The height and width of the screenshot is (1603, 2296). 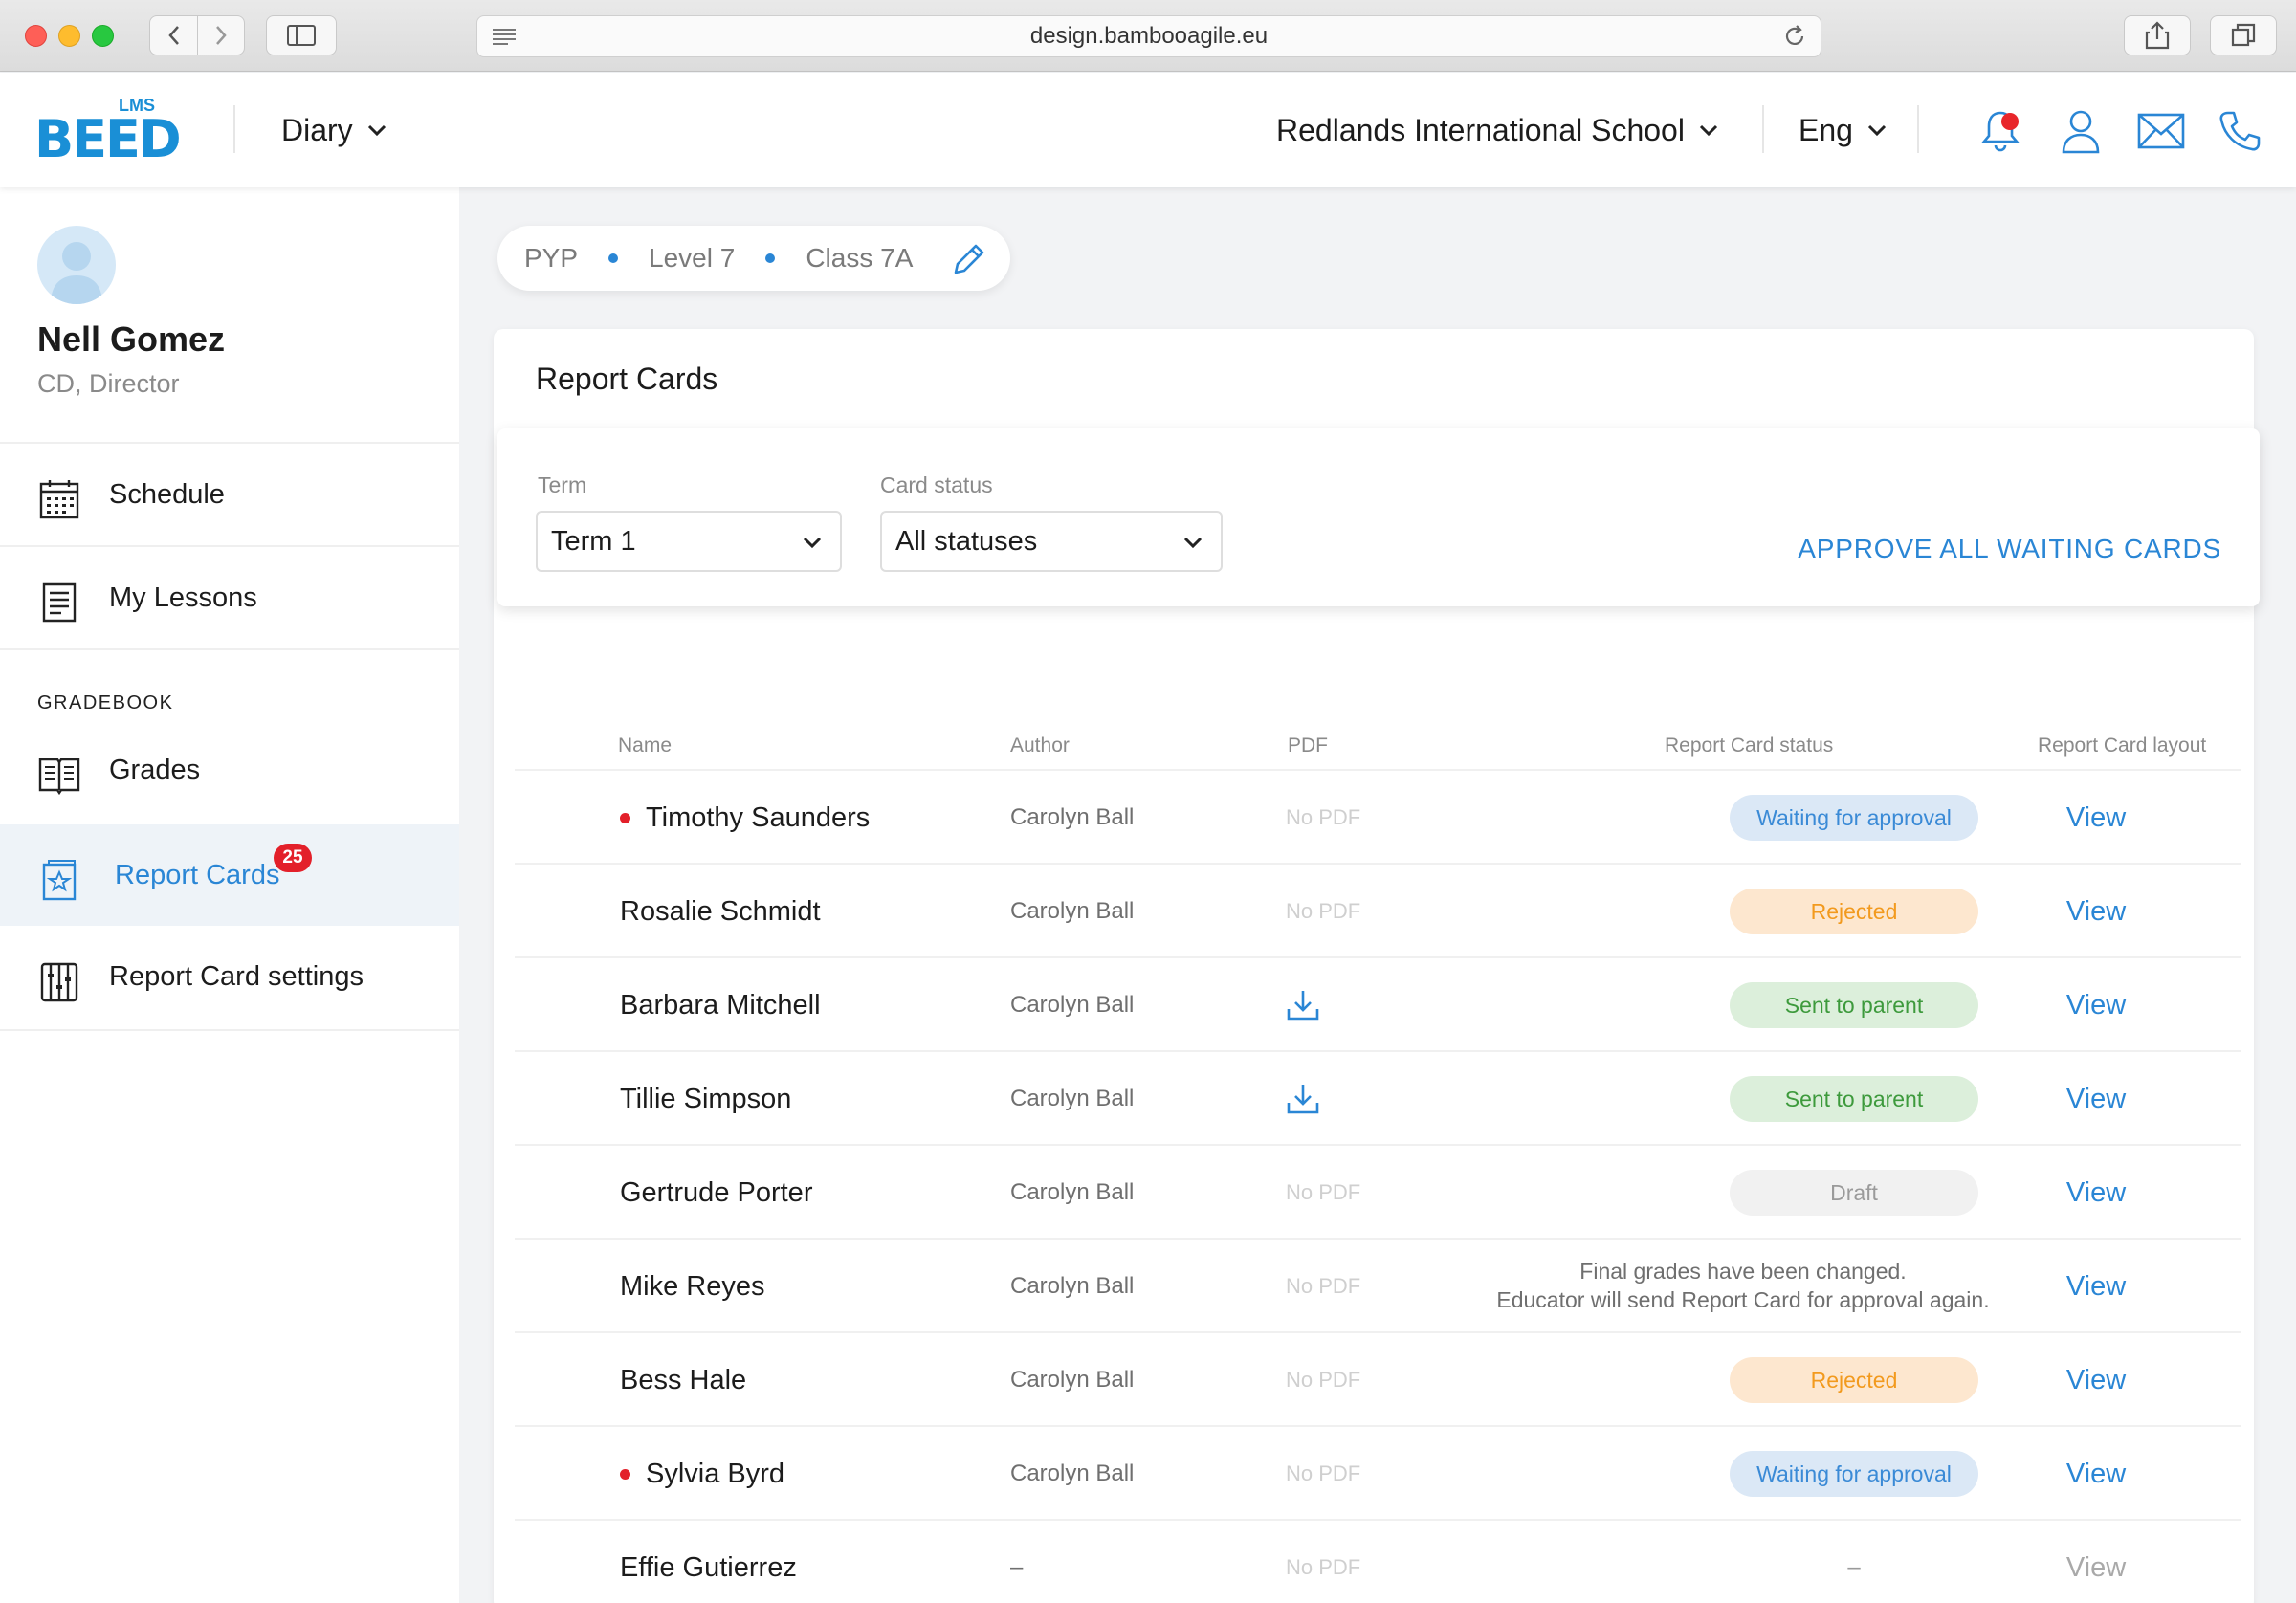 I want to click on calendar-icon, so click(x=59, y=500).